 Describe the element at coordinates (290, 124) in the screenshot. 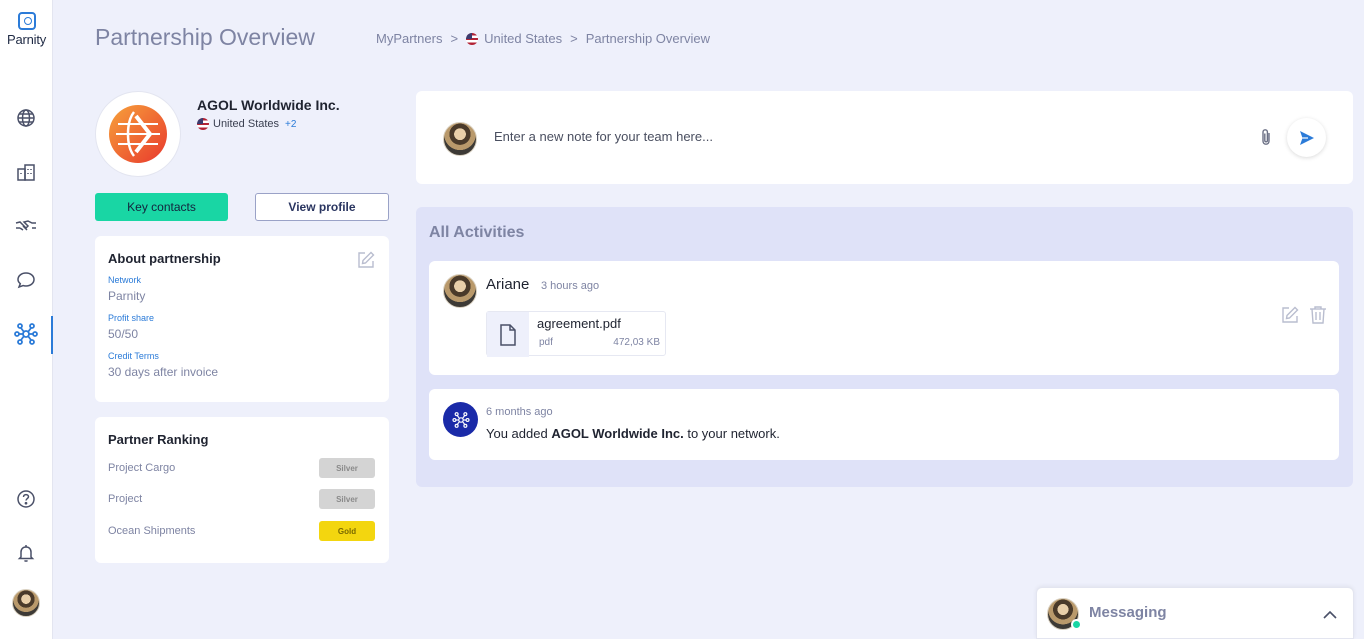

I see `extra-countries-badge: +2` at that location.